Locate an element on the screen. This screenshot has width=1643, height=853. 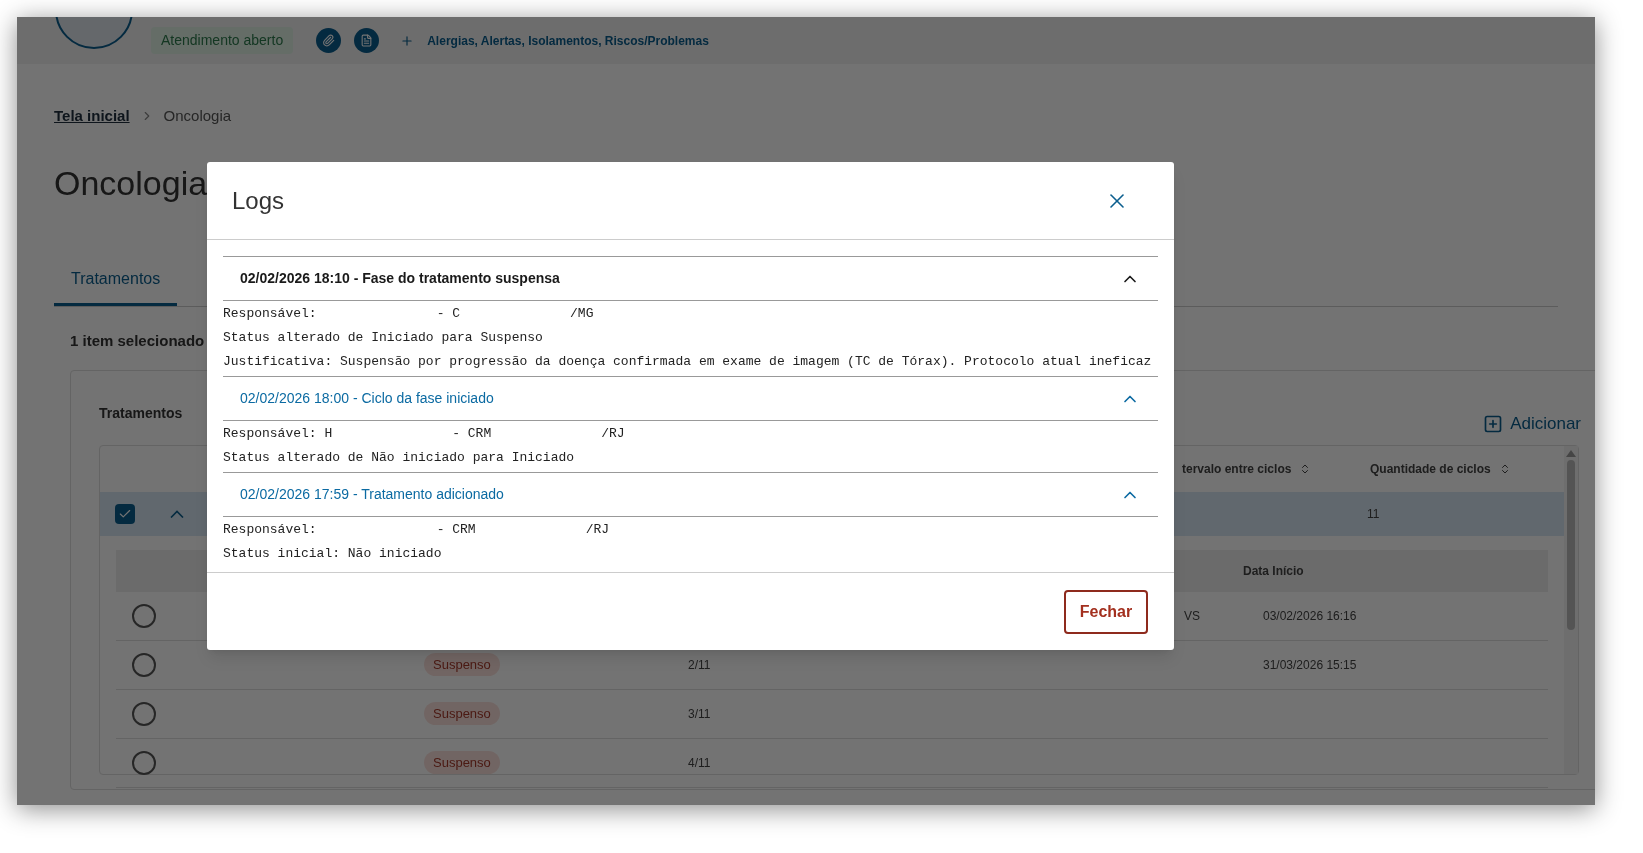
tab: Tratamentos is located at coordinates (116, 286).